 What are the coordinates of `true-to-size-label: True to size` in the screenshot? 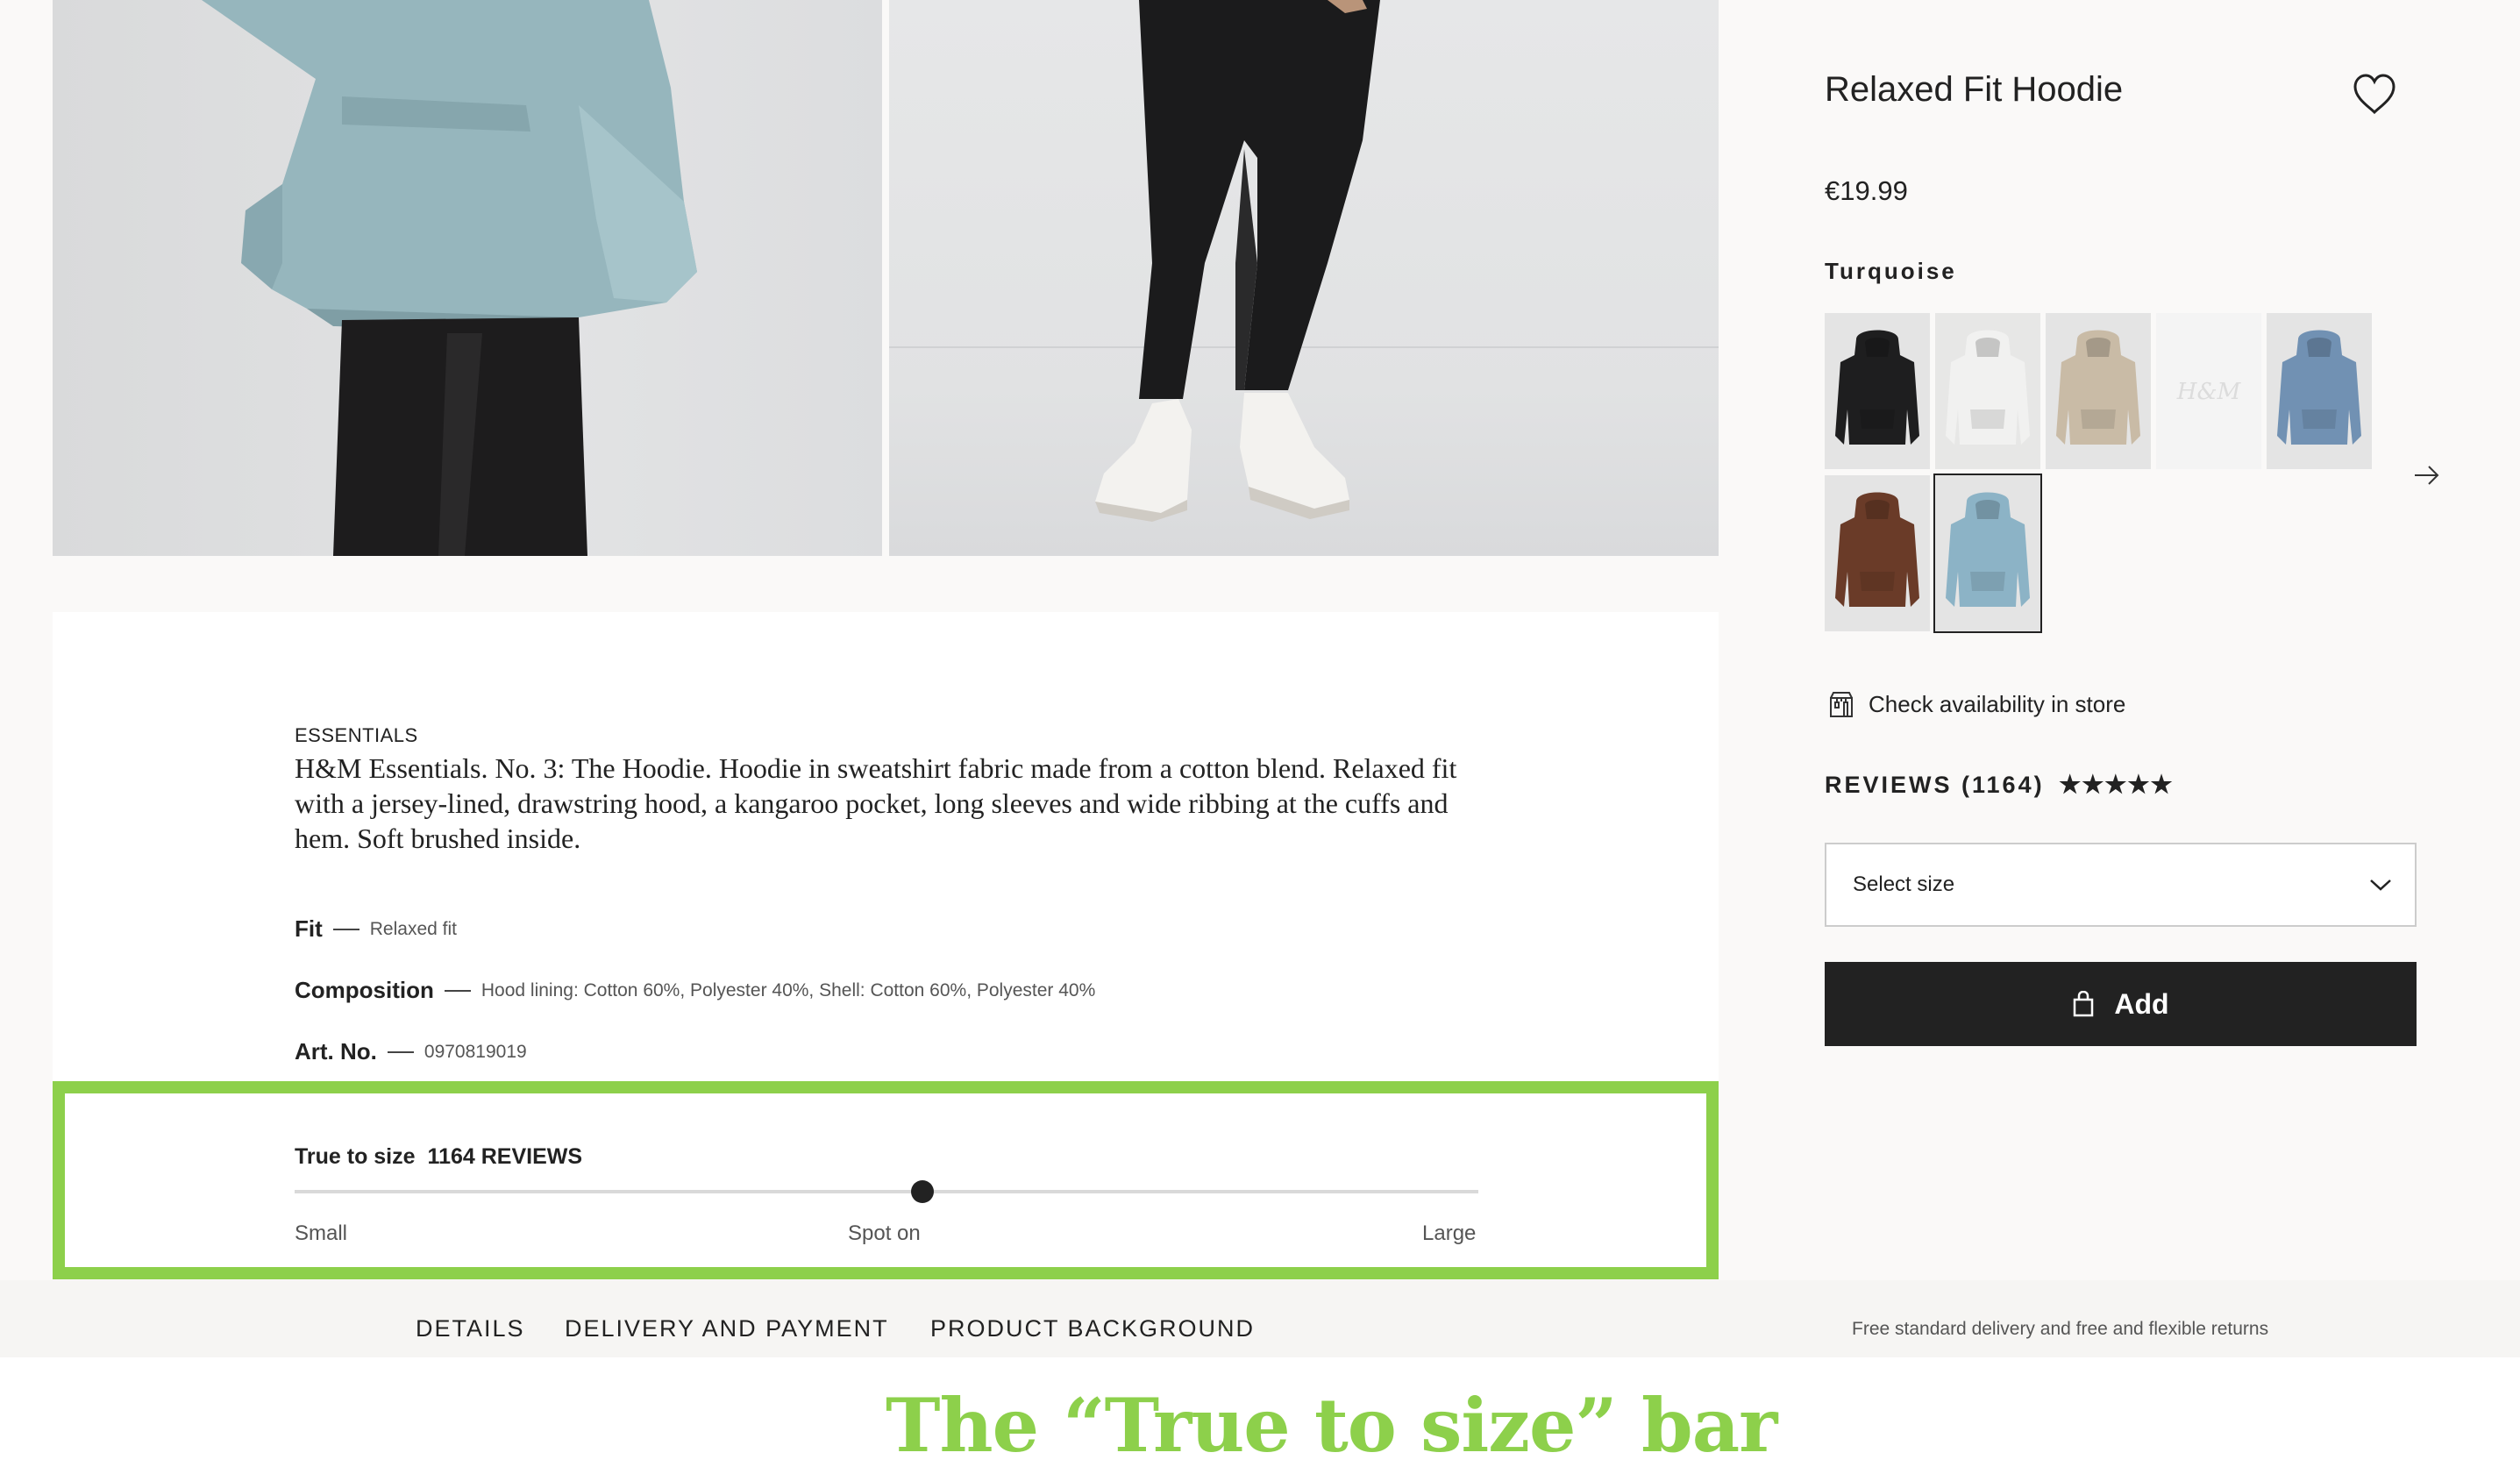 It's located at (355, 1156).